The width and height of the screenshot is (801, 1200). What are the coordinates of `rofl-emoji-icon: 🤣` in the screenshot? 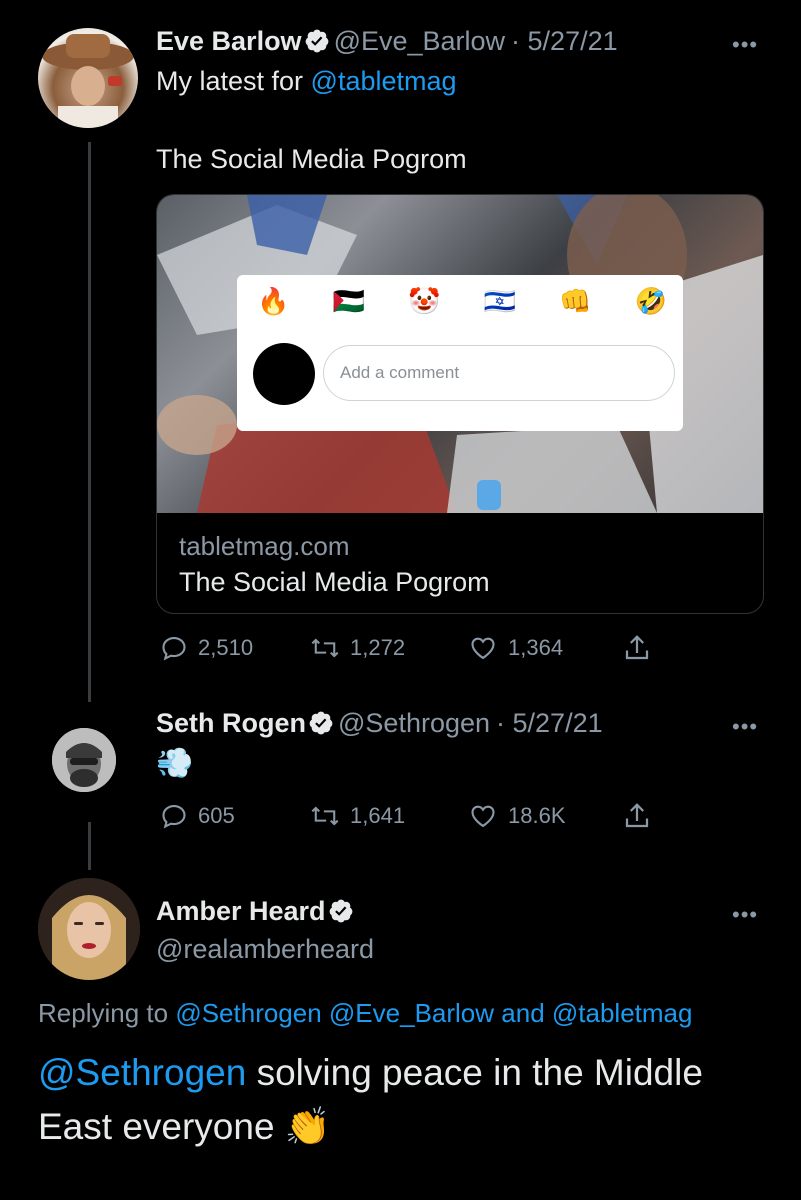 It's located at (651, 302).